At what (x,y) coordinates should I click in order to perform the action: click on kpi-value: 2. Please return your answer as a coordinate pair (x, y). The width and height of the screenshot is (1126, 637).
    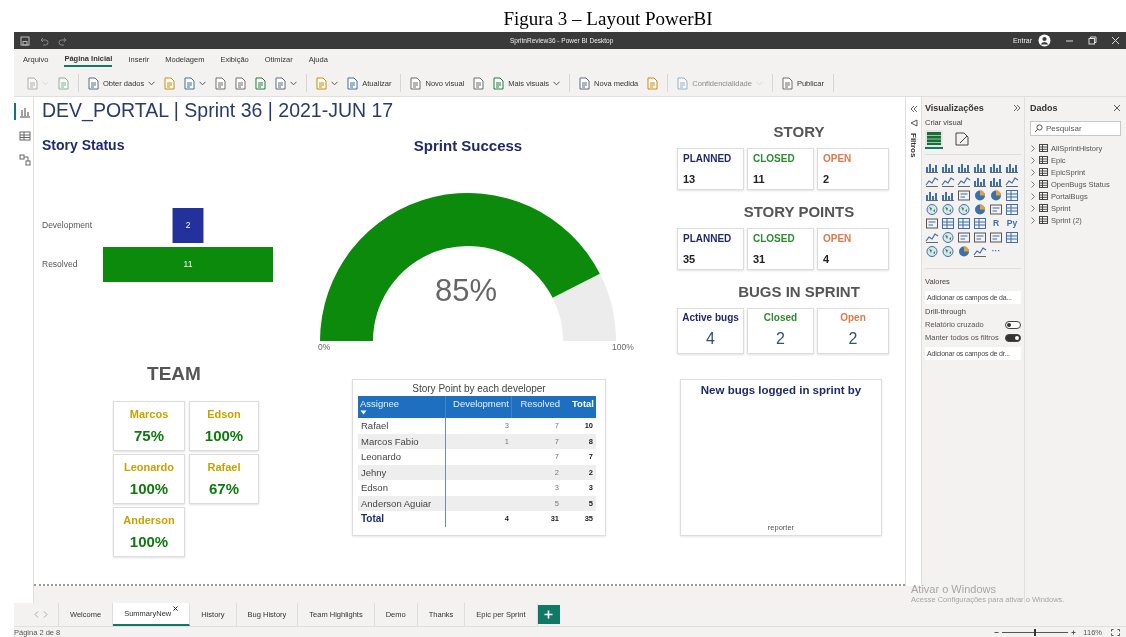
    Looking at the image, I should click on (853, 339).